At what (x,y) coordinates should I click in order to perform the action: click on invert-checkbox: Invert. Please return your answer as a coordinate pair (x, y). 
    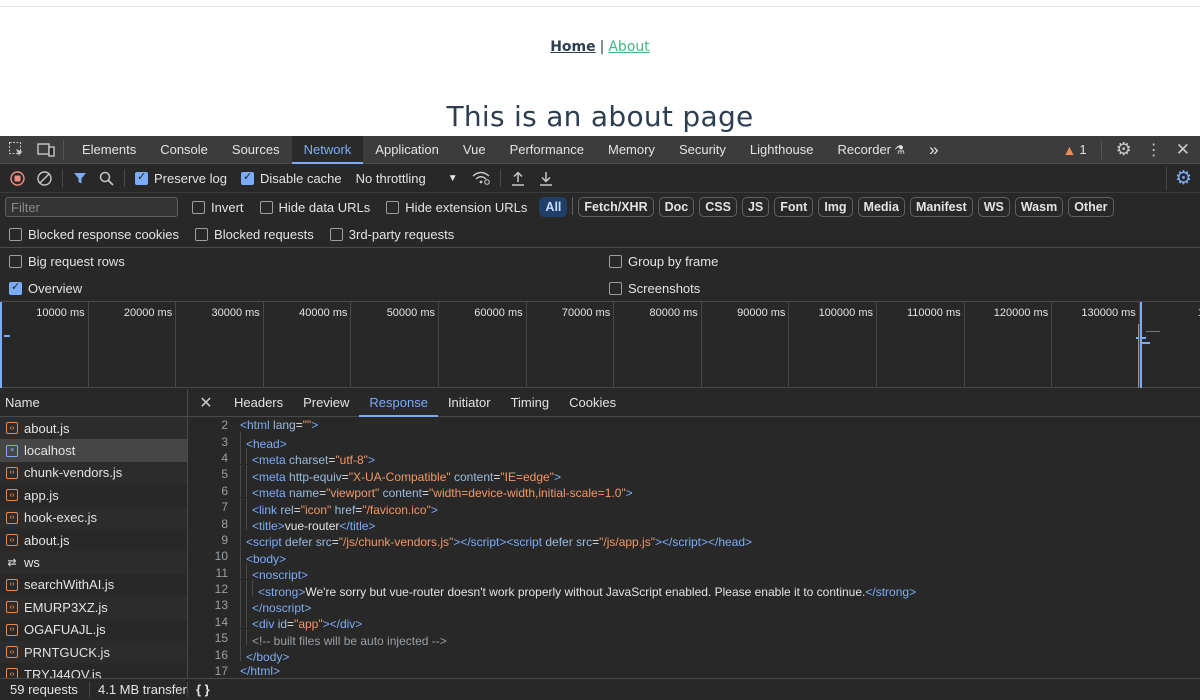
    Looking at the image, I should click on (218, 207).